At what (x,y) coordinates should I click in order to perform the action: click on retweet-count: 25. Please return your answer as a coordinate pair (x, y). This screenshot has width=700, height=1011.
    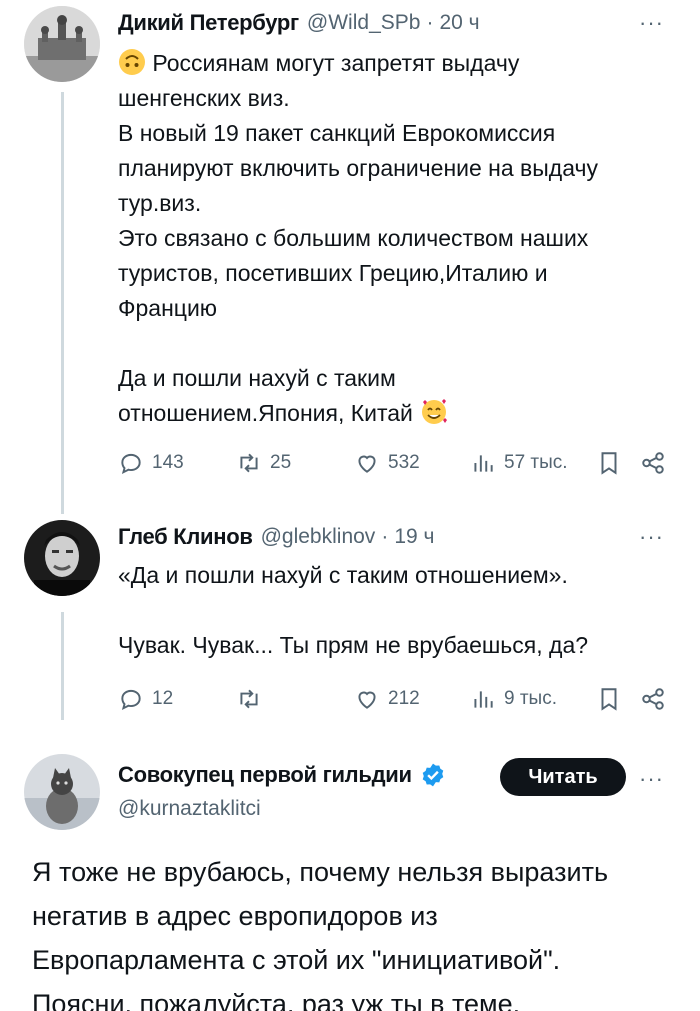
    Looking at the image, I should click on (281, 462).